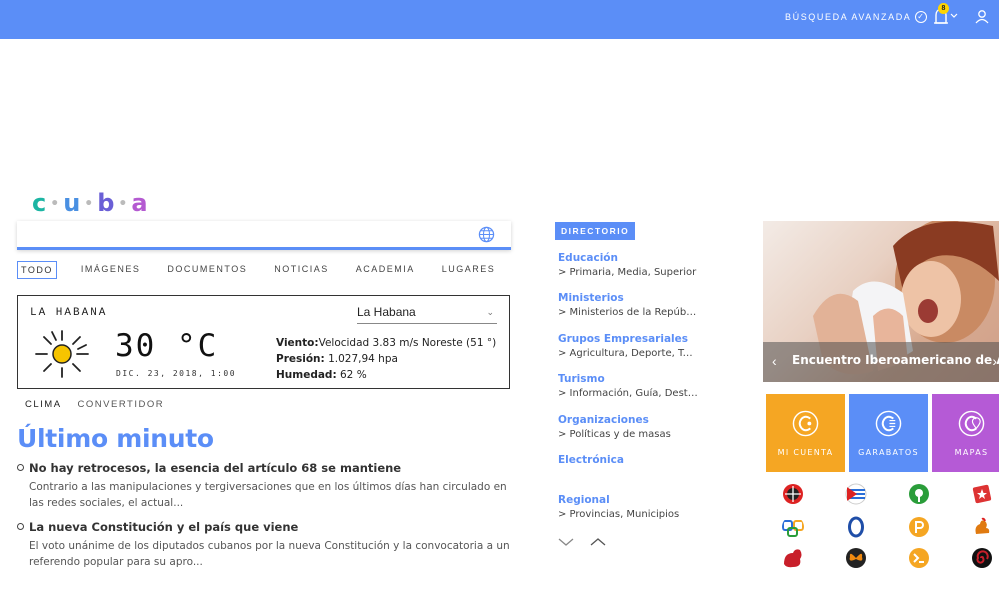 This screenshot has width=999, height=600. Describe the element at coordinates (982, 527) in the screenshot. I see `rooster-app-icon` at that location.